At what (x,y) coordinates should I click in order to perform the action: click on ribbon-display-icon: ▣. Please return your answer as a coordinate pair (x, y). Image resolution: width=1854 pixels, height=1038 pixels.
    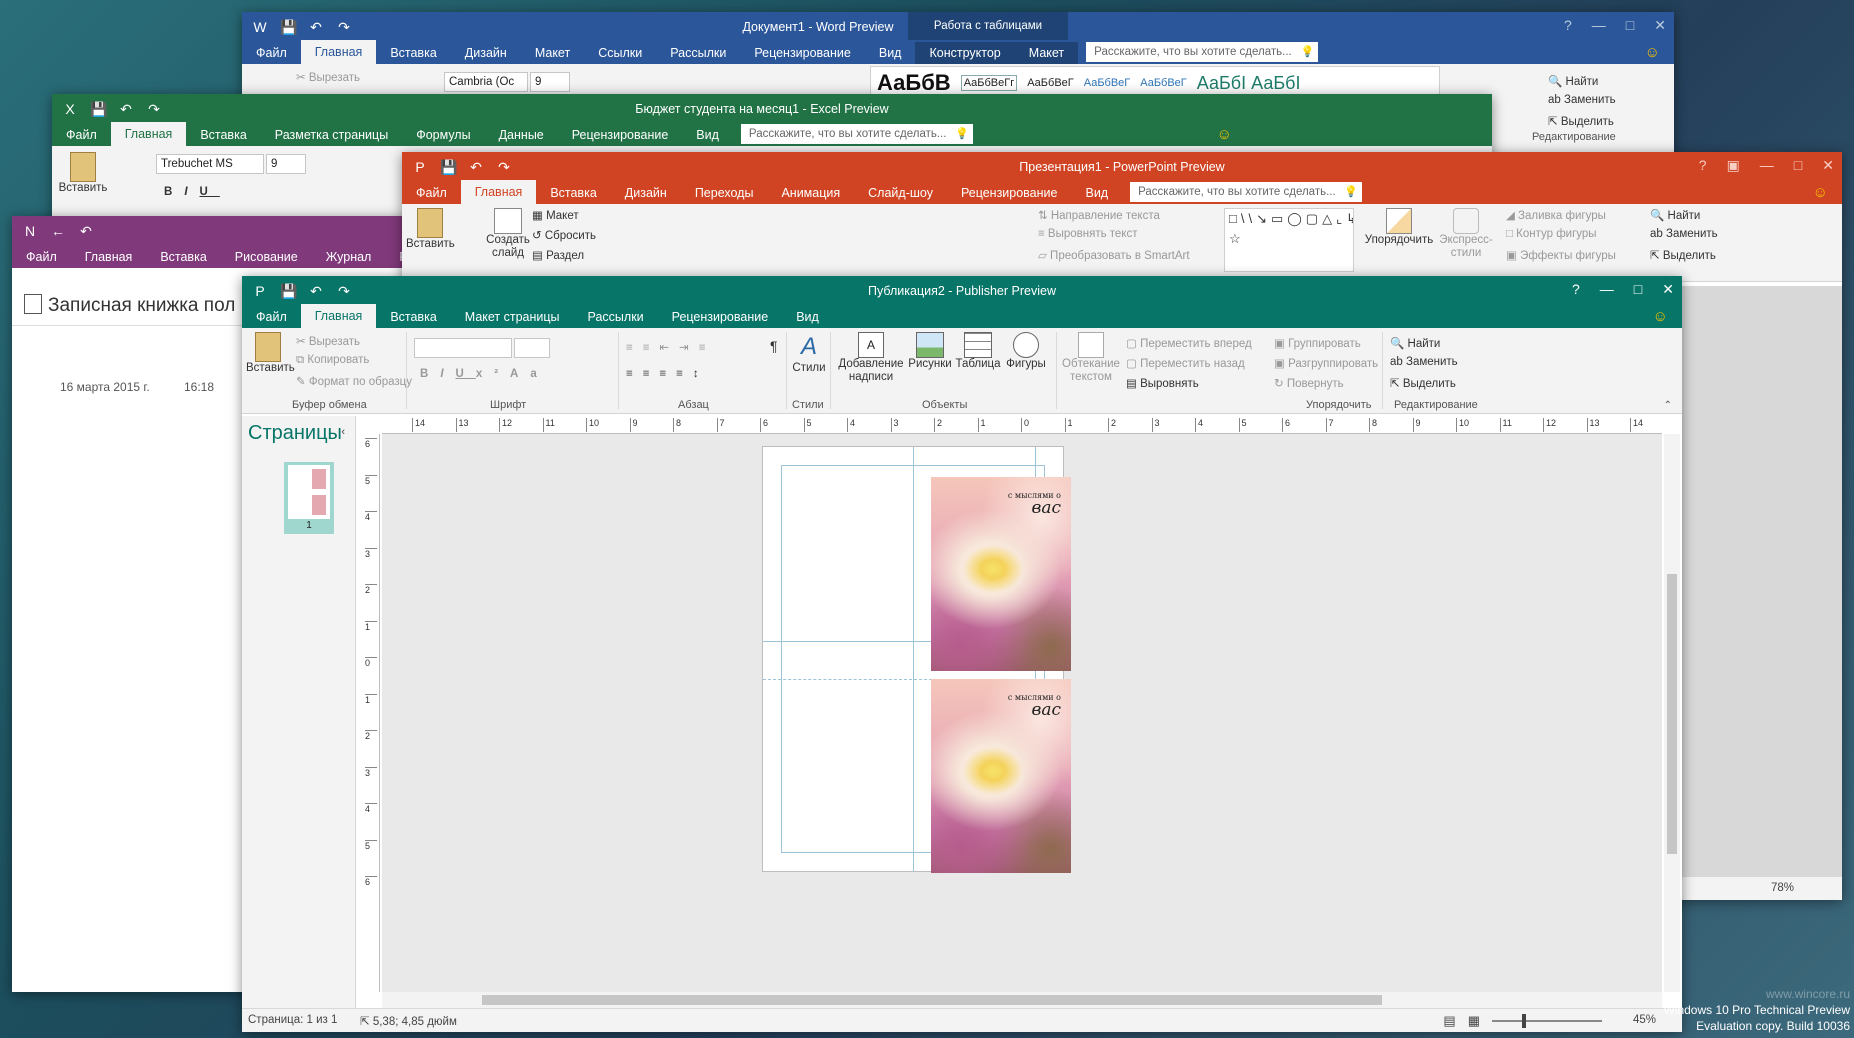
    Looking at the image, I should click on (1733, 165).